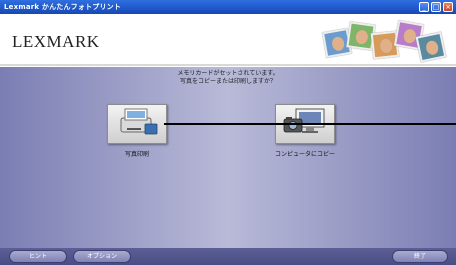 The height and width of the screenshot is (265, 456). What do you see at coordinates (102, 256) in the screenshot?
I see `options-button: オプション` at bounding box center [102, 256].